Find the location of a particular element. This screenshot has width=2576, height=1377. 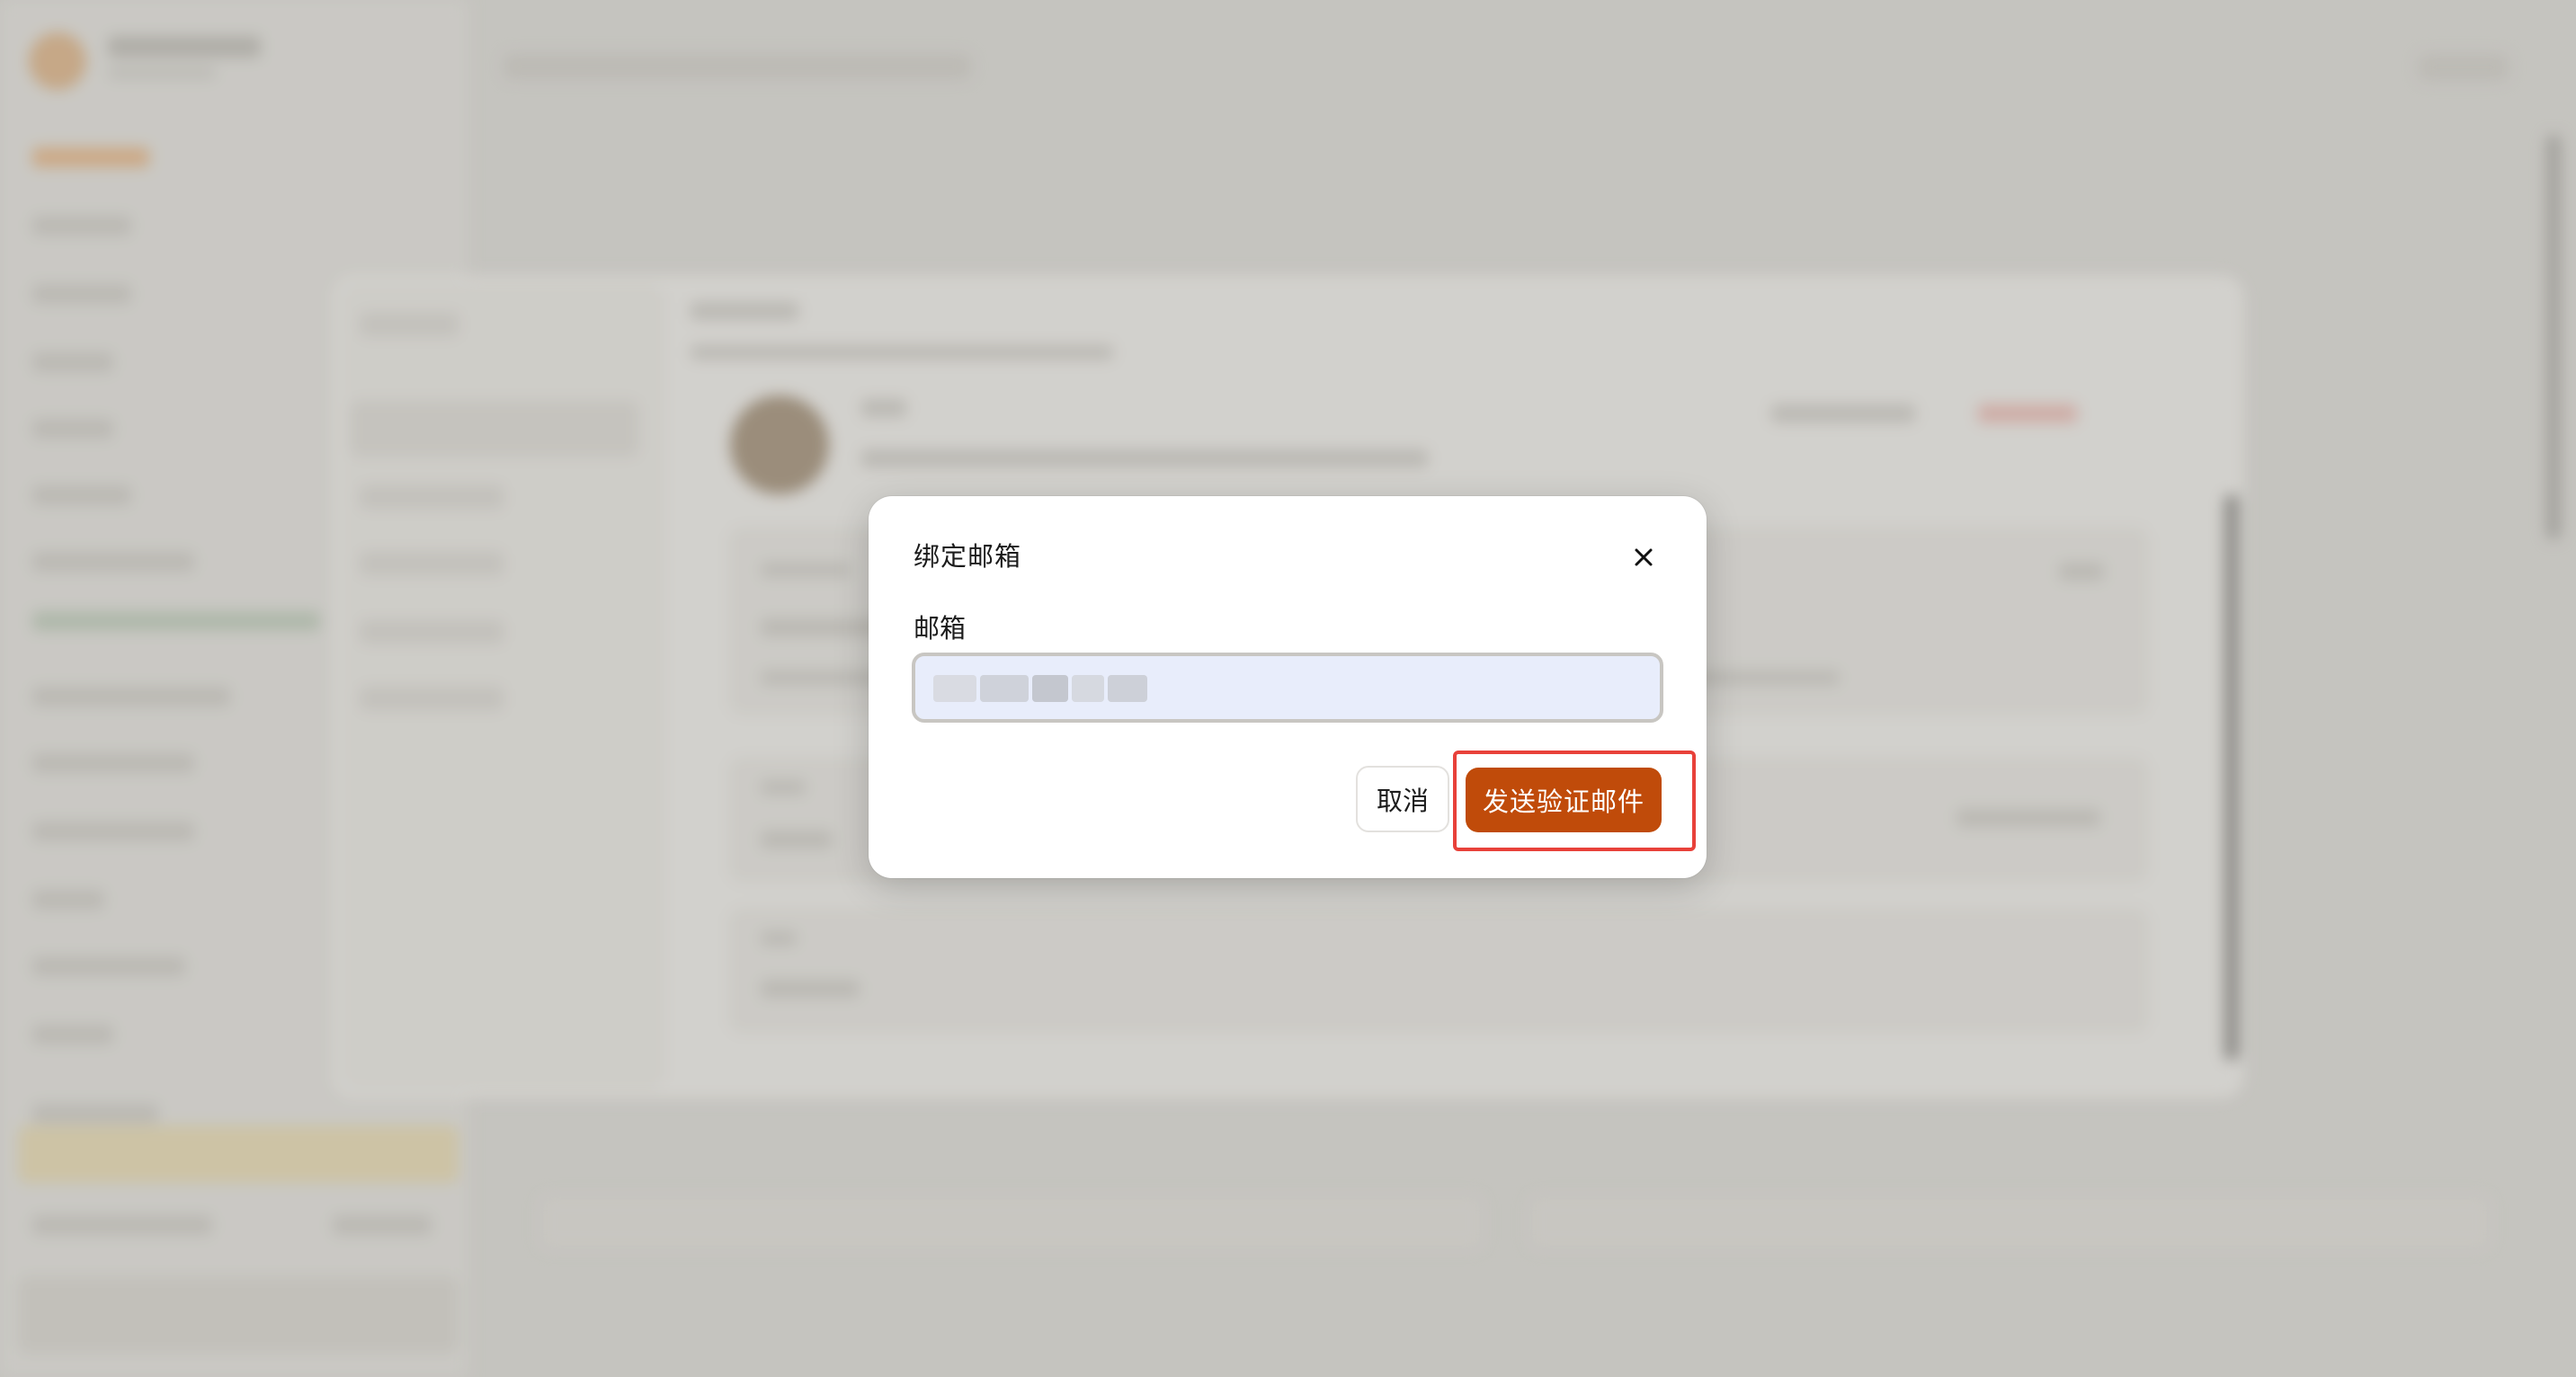

email-field is located at coordinates (1288, 688).